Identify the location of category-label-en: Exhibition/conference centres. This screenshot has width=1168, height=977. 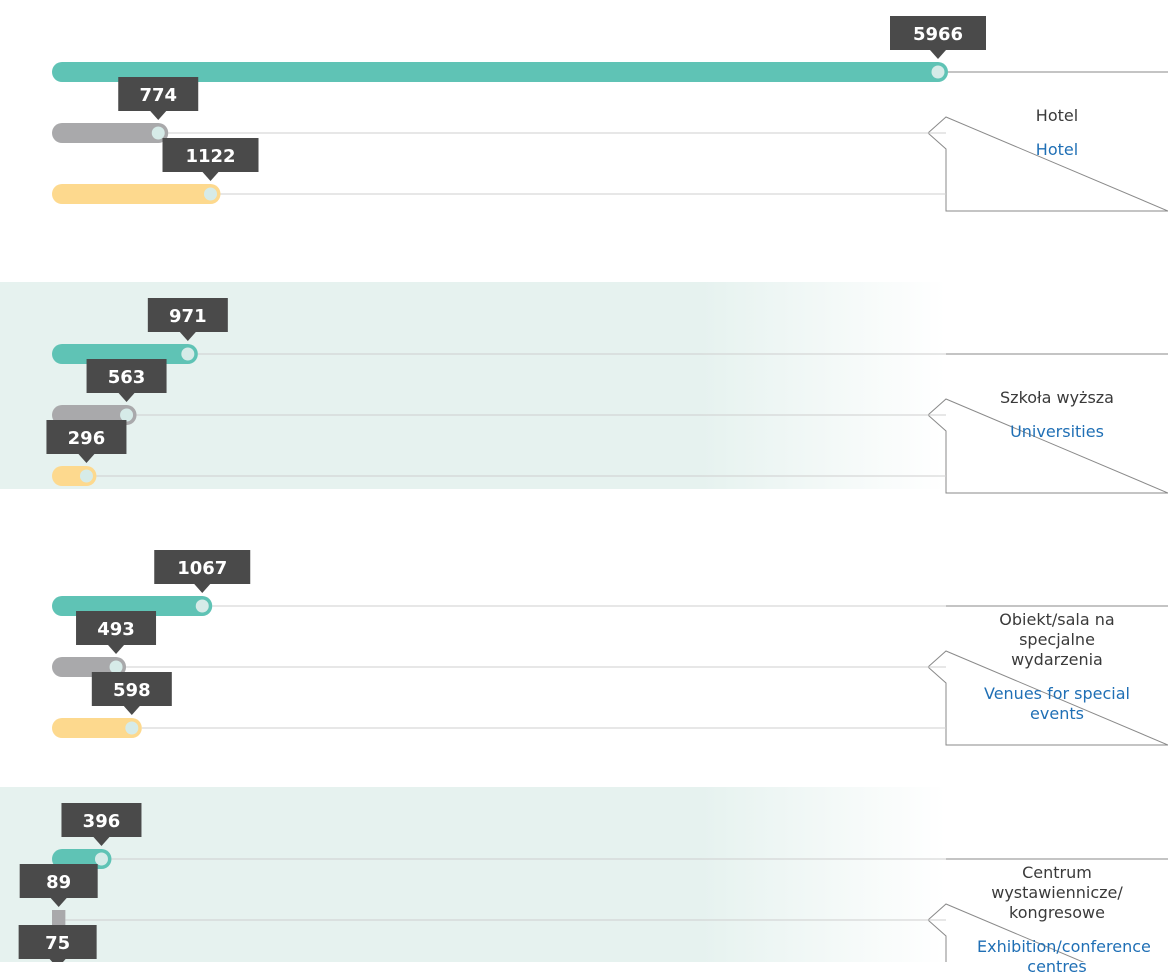
(1064, 956).